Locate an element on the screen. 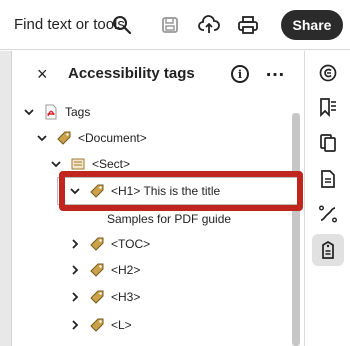 Image resolution: width=350 pixels, height=346 pixels. section-icon is located at coordinates (78, 164).